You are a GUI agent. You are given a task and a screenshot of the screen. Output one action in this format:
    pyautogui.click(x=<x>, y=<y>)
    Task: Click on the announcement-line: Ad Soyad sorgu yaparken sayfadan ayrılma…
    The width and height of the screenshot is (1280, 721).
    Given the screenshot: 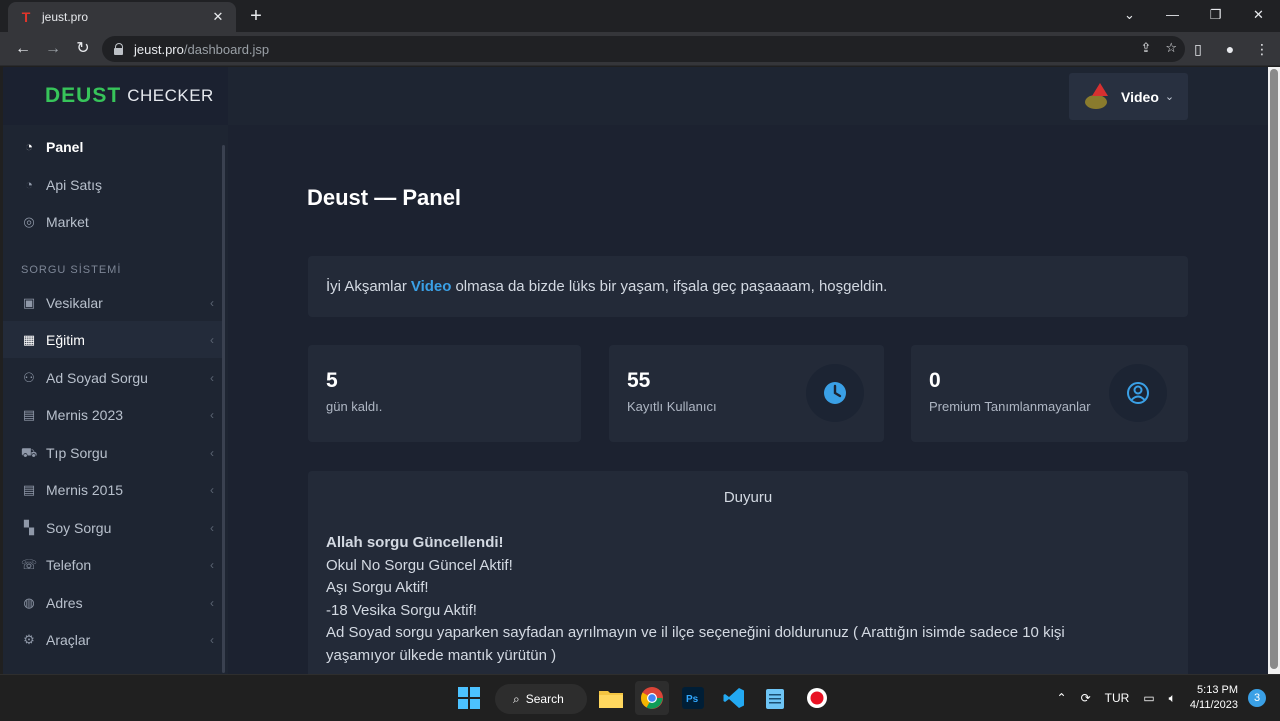 What is the action you would take?
    pyautogui.click(x=695, y=632)
    